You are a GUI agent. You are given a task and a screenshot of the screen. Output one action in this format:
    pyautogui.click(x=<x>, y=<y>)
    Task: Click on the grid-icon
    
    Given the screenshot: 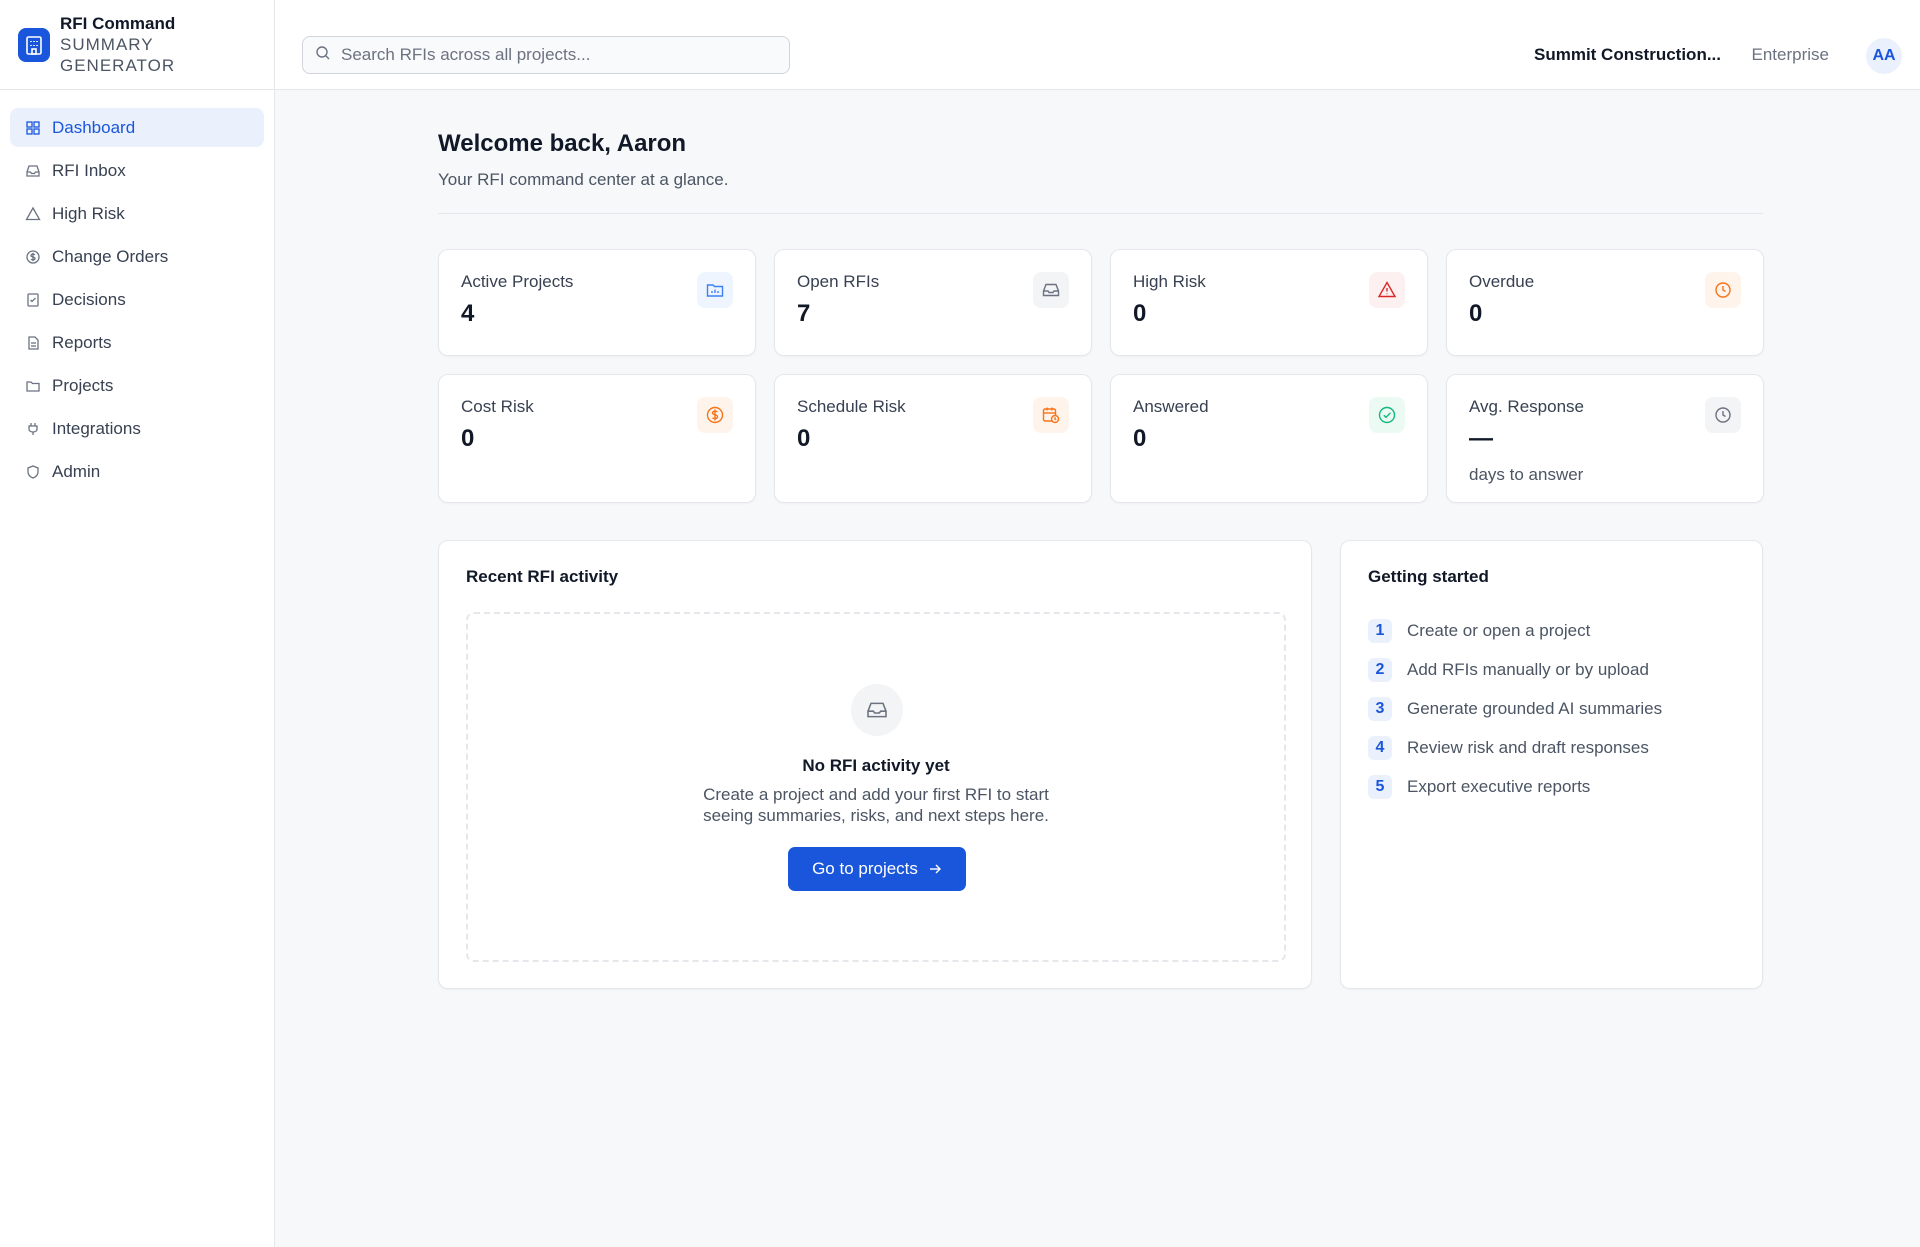 What is the action you would take?
    pyautogui.click(x=33, y=128)
    